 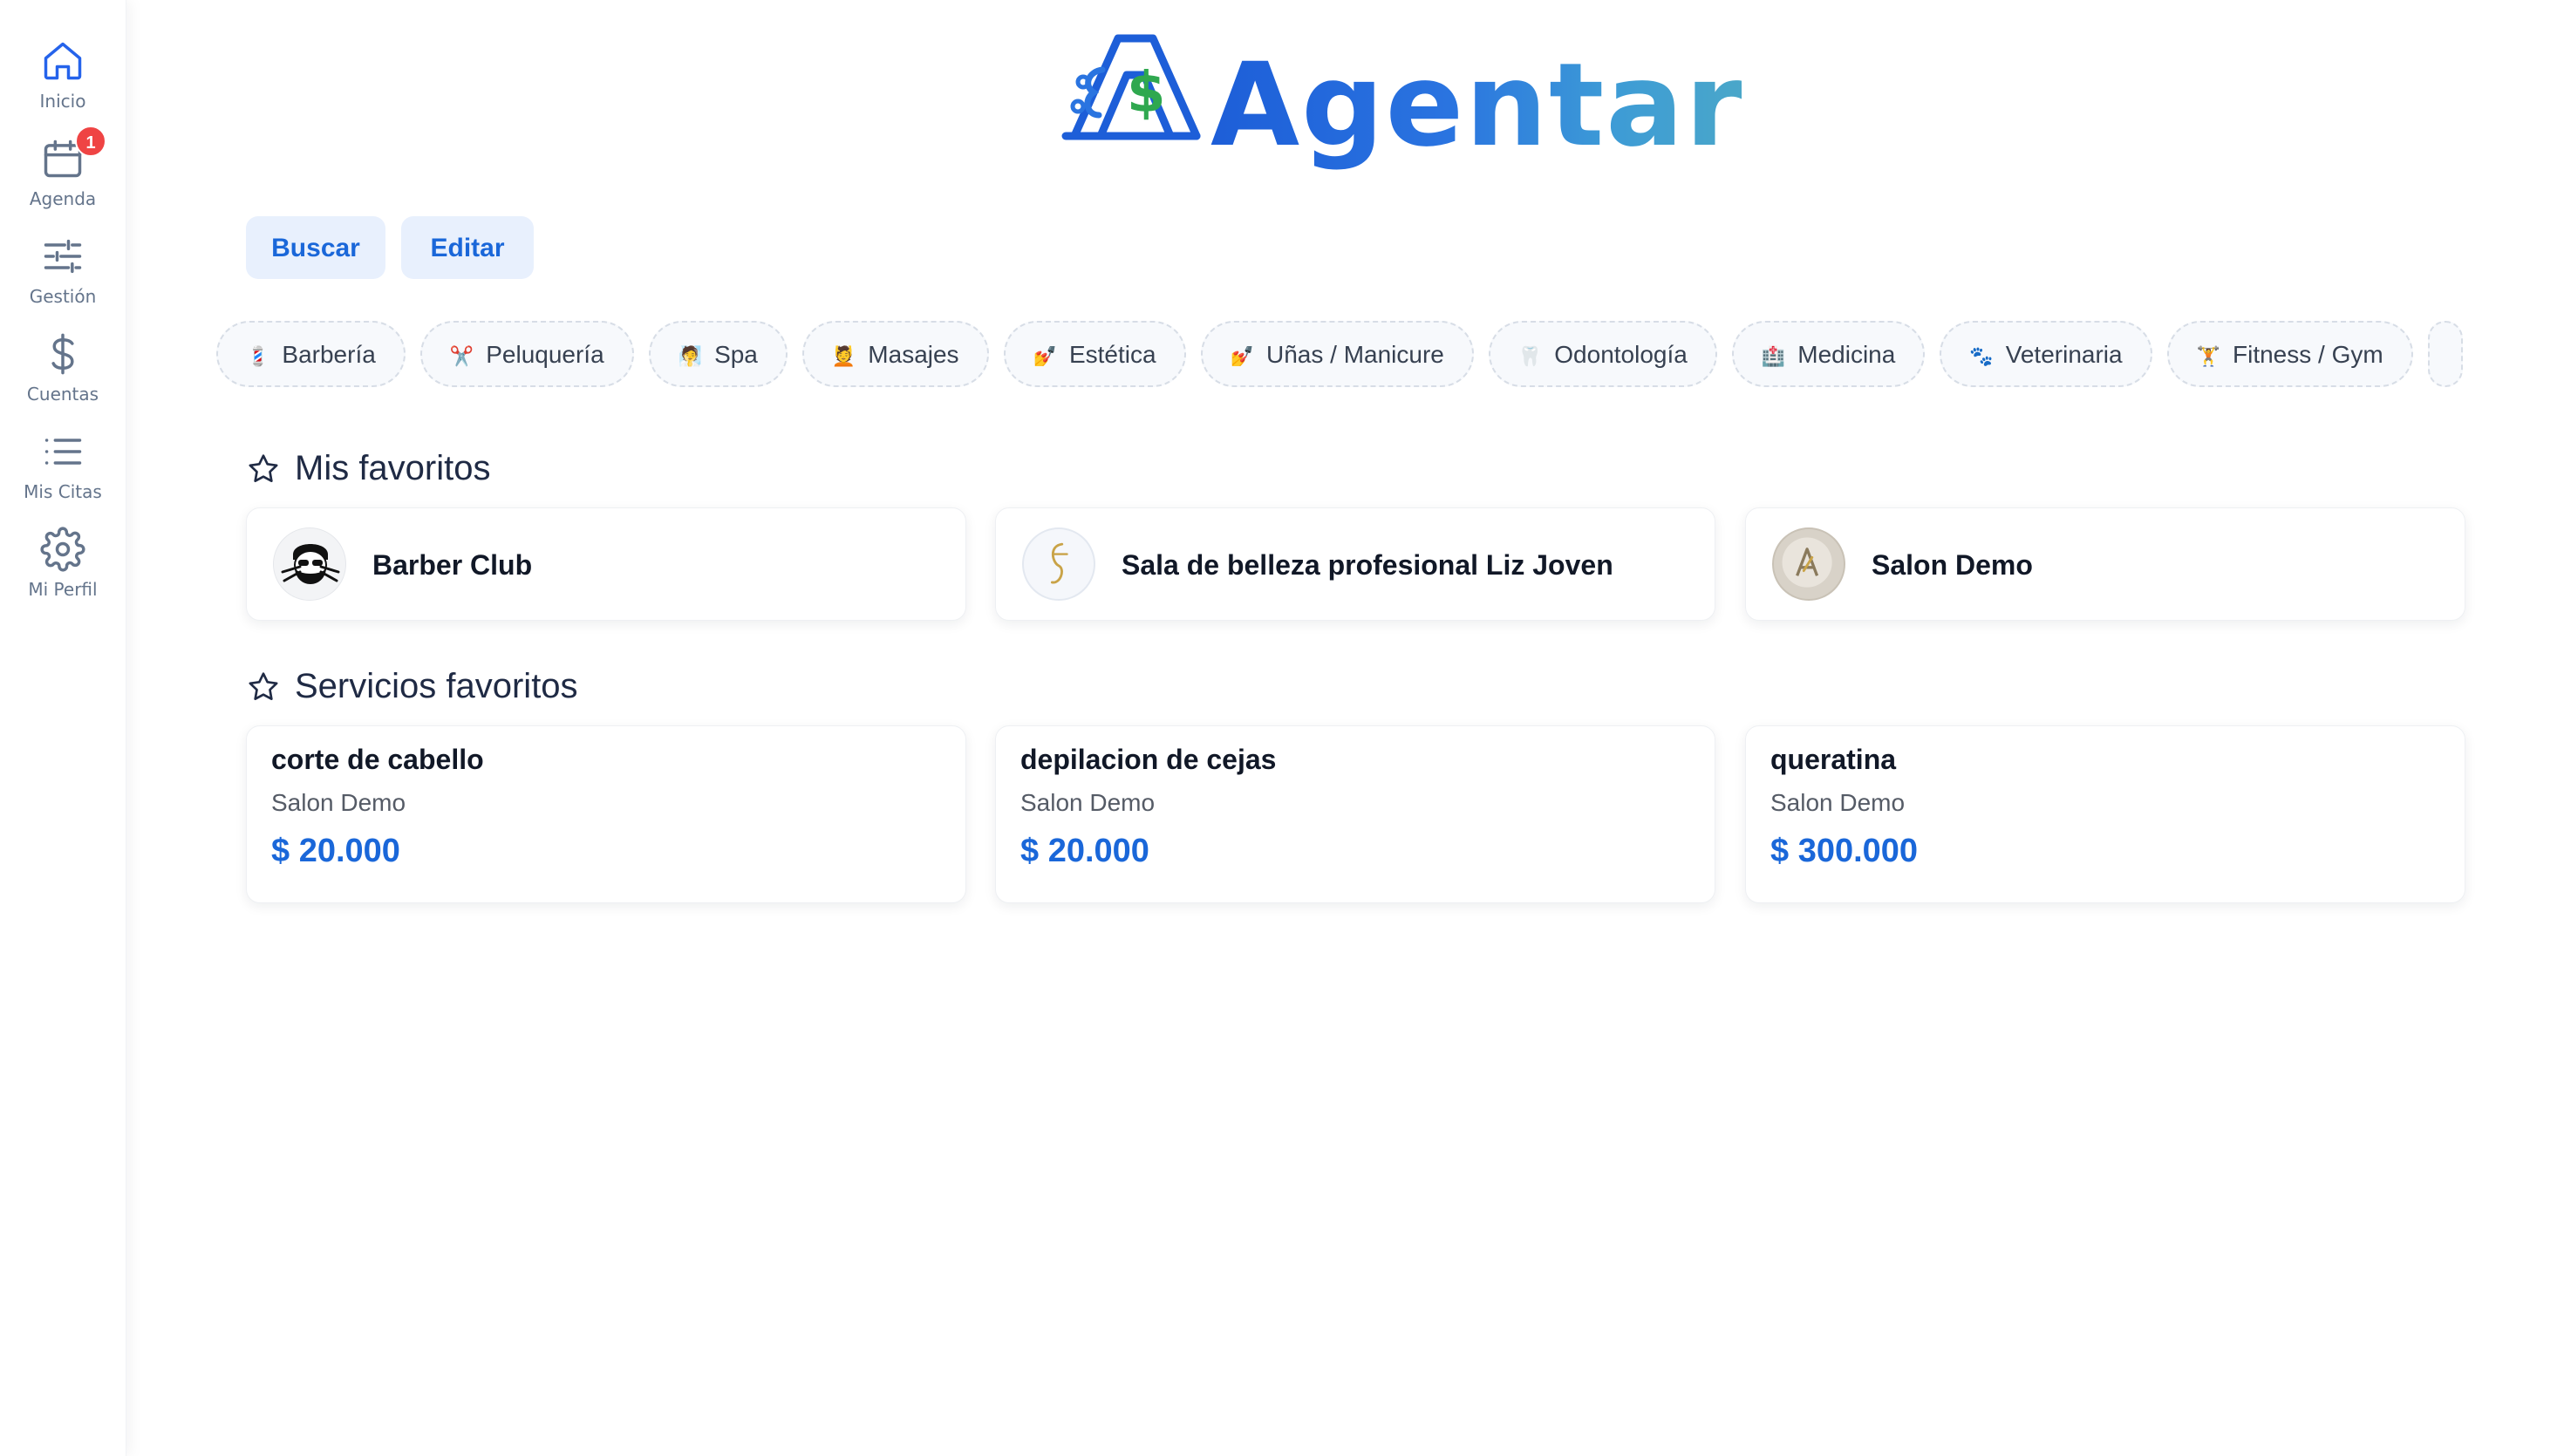 I want to click on home-icon, so click(x=63, y=61).